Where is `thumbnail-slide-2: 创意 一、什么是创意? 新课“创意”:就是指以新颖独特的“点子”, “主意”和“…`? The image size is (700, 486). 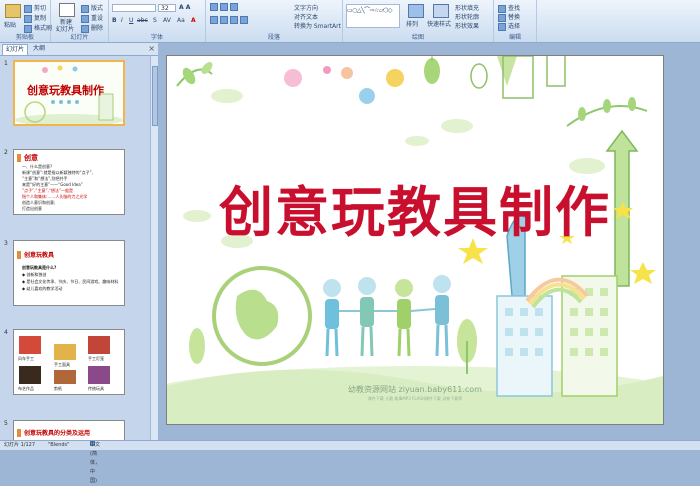 thumbnail-slide-2: 创意 一、什么是创意? 新课“创意”:就是指以新颖独特的“点子”, “主意”和“… is located at coordinates (69, 182).